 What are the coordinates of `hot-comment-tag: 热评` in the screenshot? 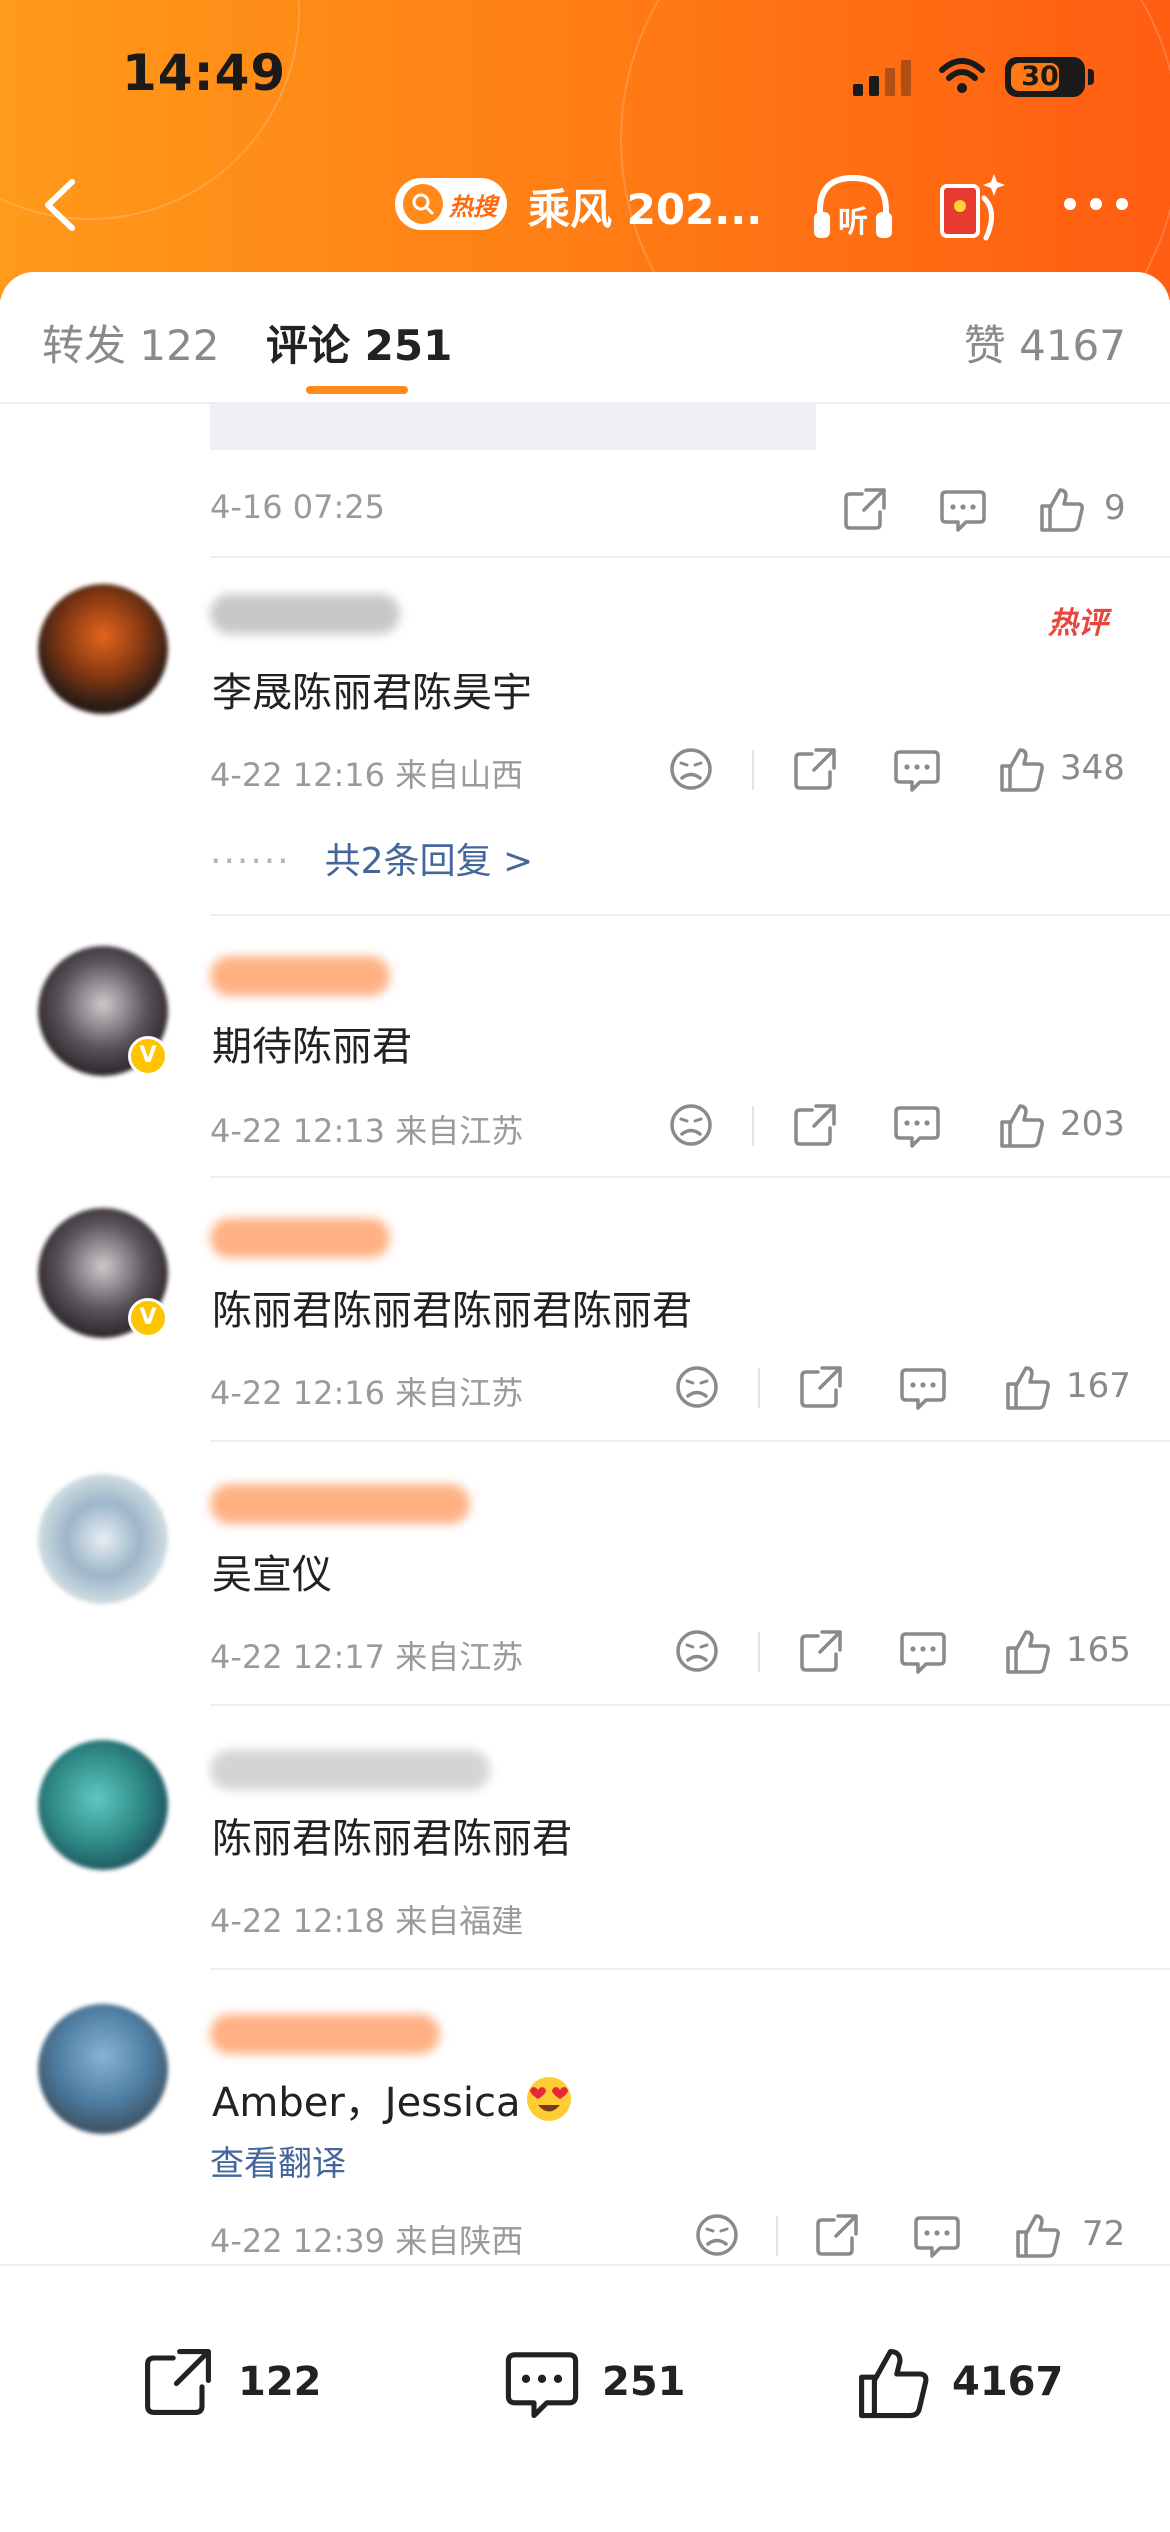 It's located at (1078, 623).